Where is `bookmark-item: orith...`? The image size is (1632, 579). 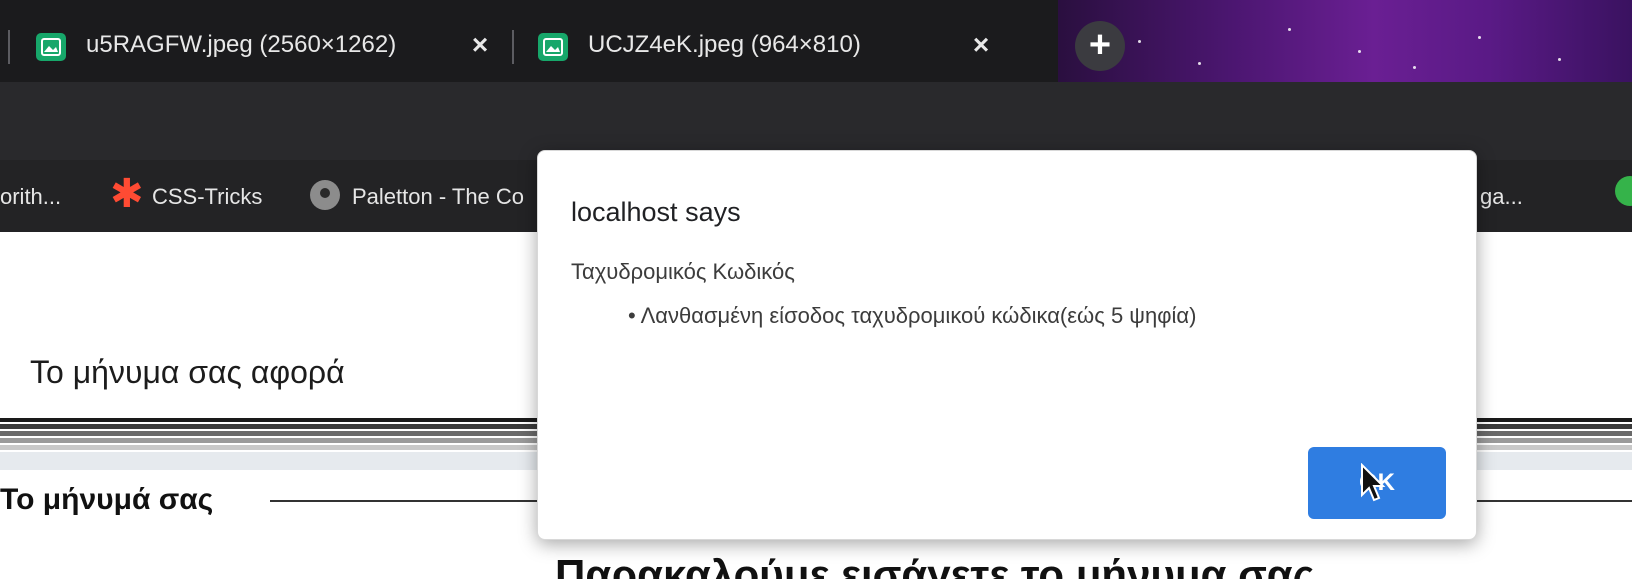
bookmark-item: orith... is located at coordinates (30, 197).